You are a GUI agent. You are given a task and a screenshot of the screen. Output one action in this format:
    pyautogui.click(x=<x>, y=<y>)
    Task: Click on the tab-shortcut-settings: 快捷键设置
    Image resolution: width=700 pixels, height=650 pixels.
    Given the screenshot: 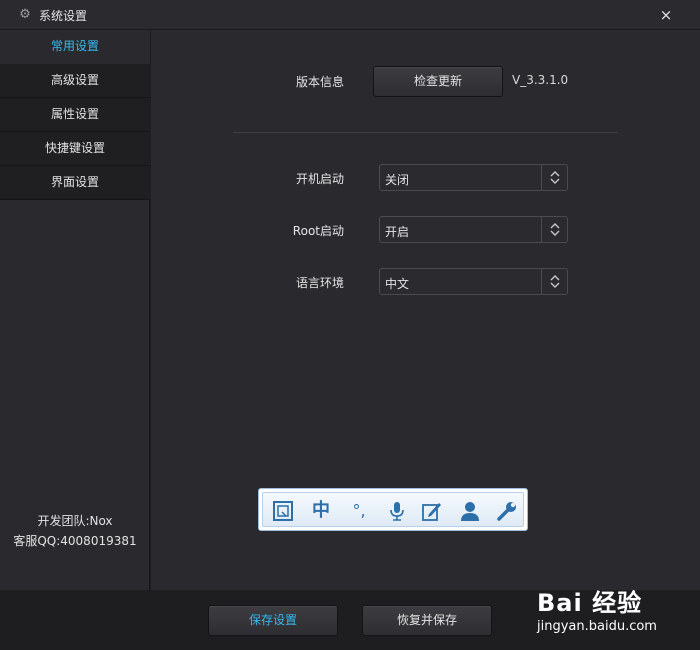 What is the action you would take?
    pyautogui.click(x=75, y=149)
    